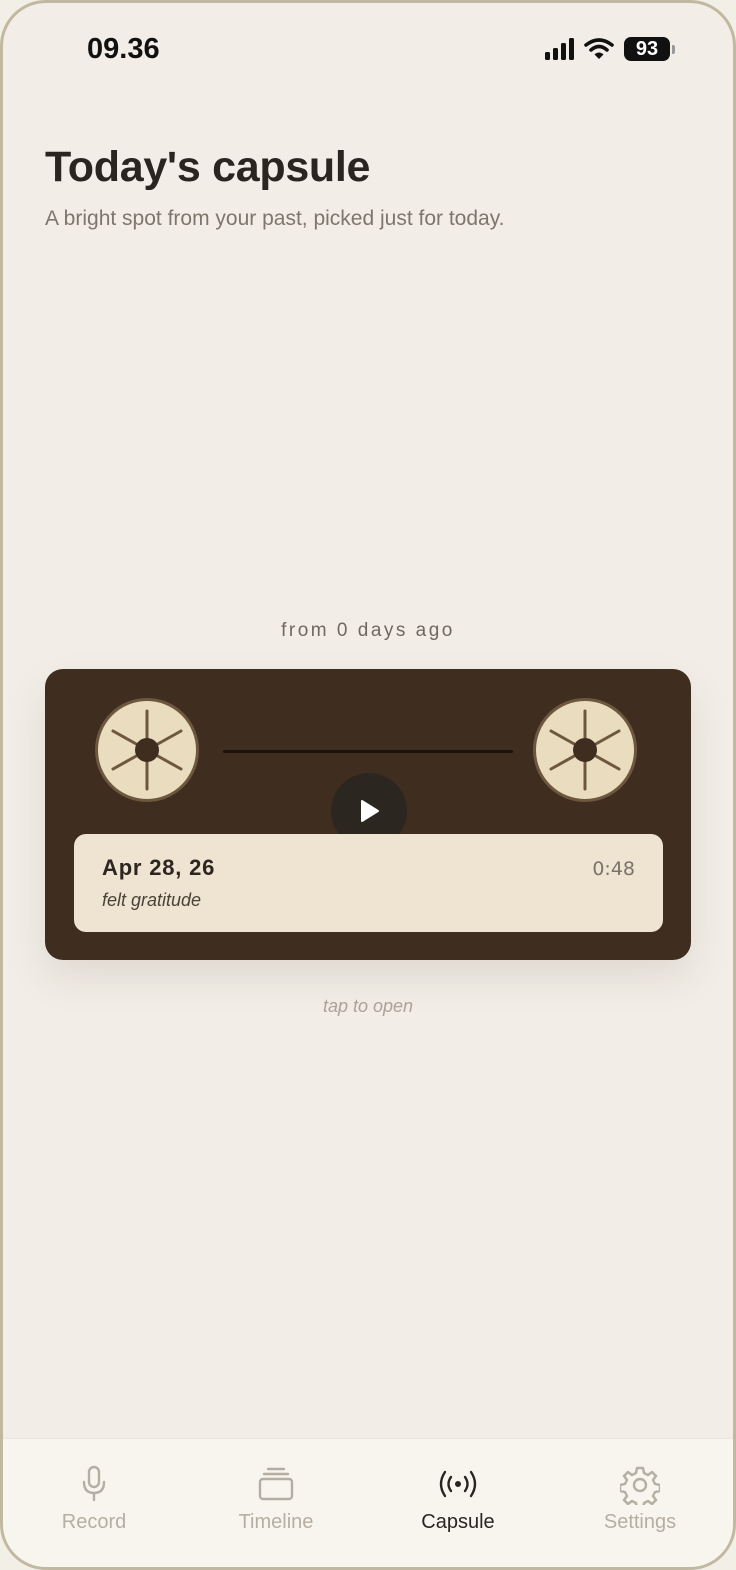  Describe the element at coordinates (585, 750) in the screenshot. I see `right-reel-icon` at that location.